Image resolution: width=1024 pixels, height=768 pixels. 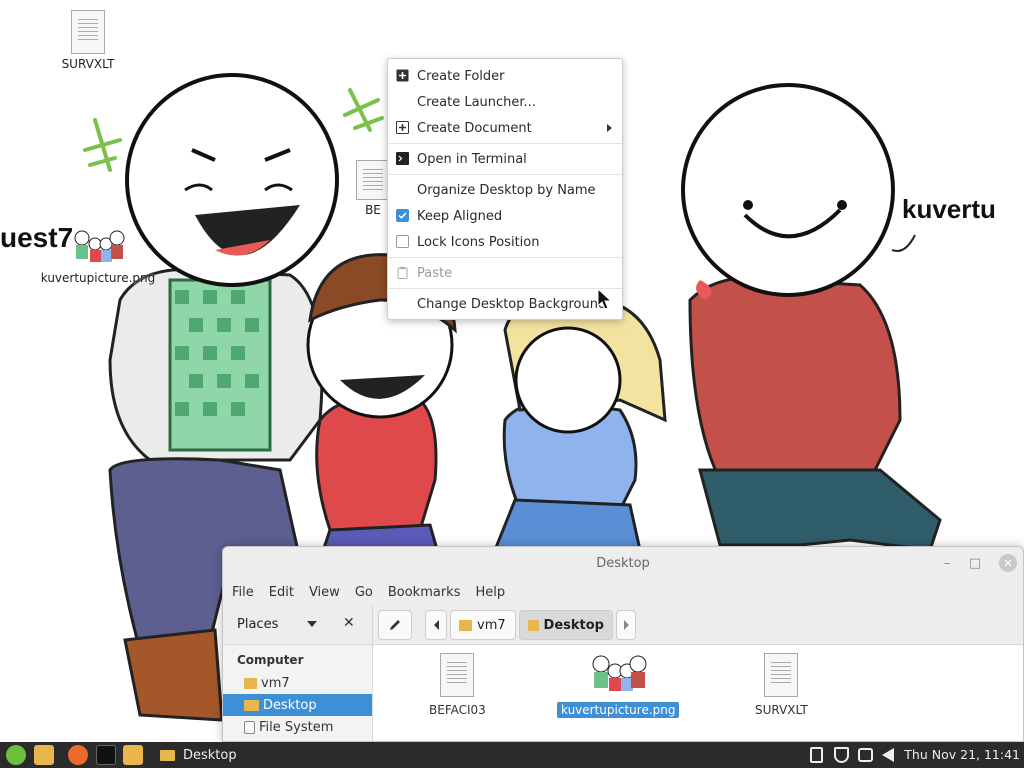 I want to click on file-view: BEFACI03 kuvertupicture.png SURVXLT, so click(x=698, y=693).